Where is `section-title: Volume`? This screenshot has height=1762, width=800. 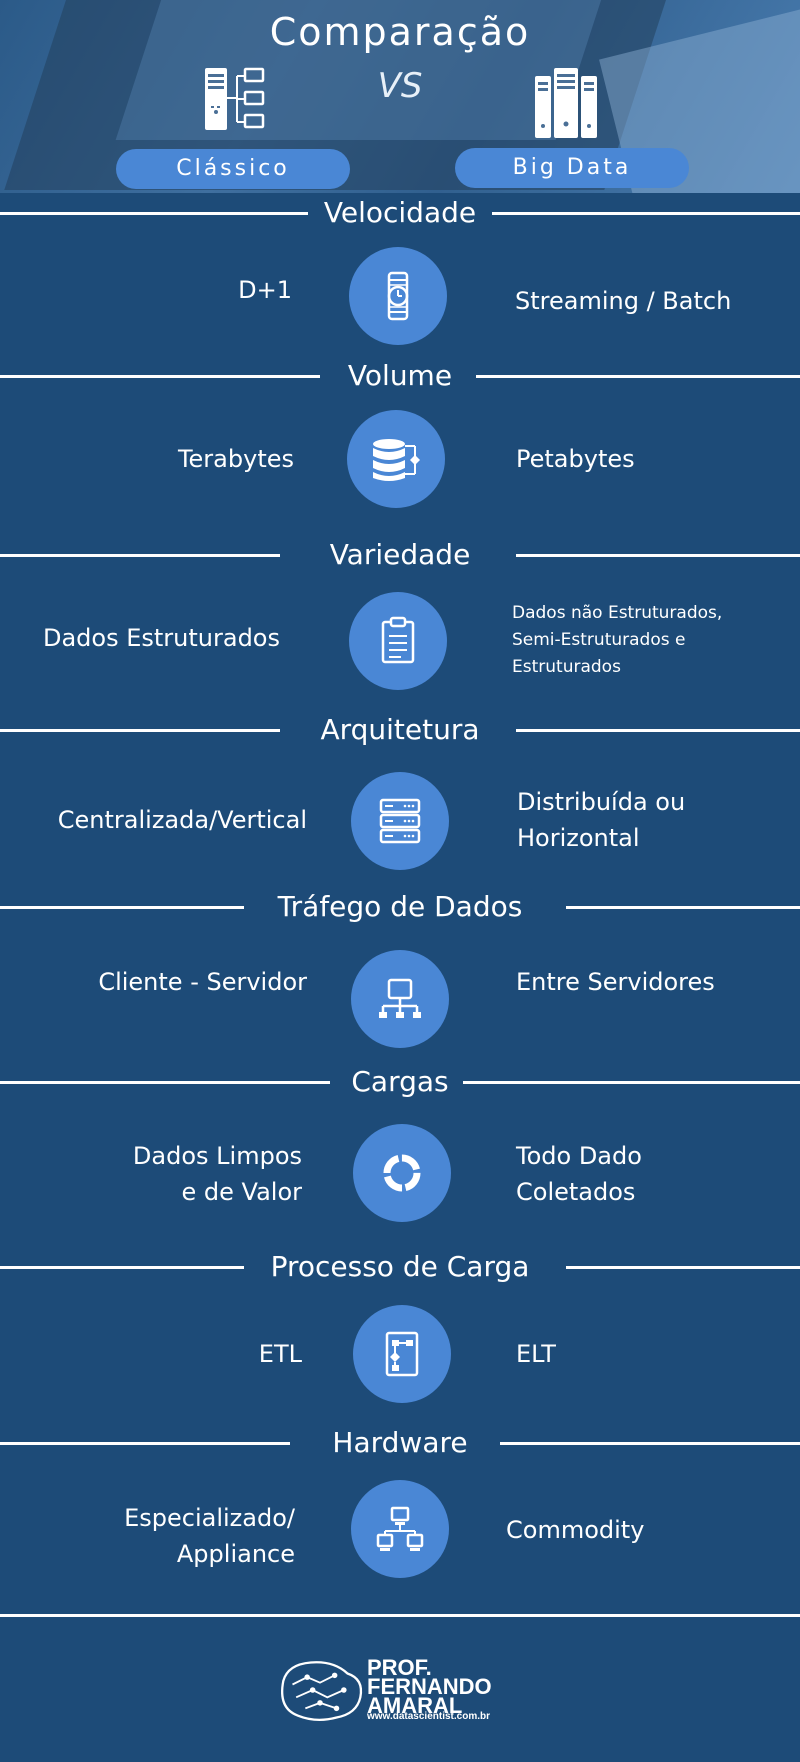
section-title: Volume is located at coordinates (400, 376).